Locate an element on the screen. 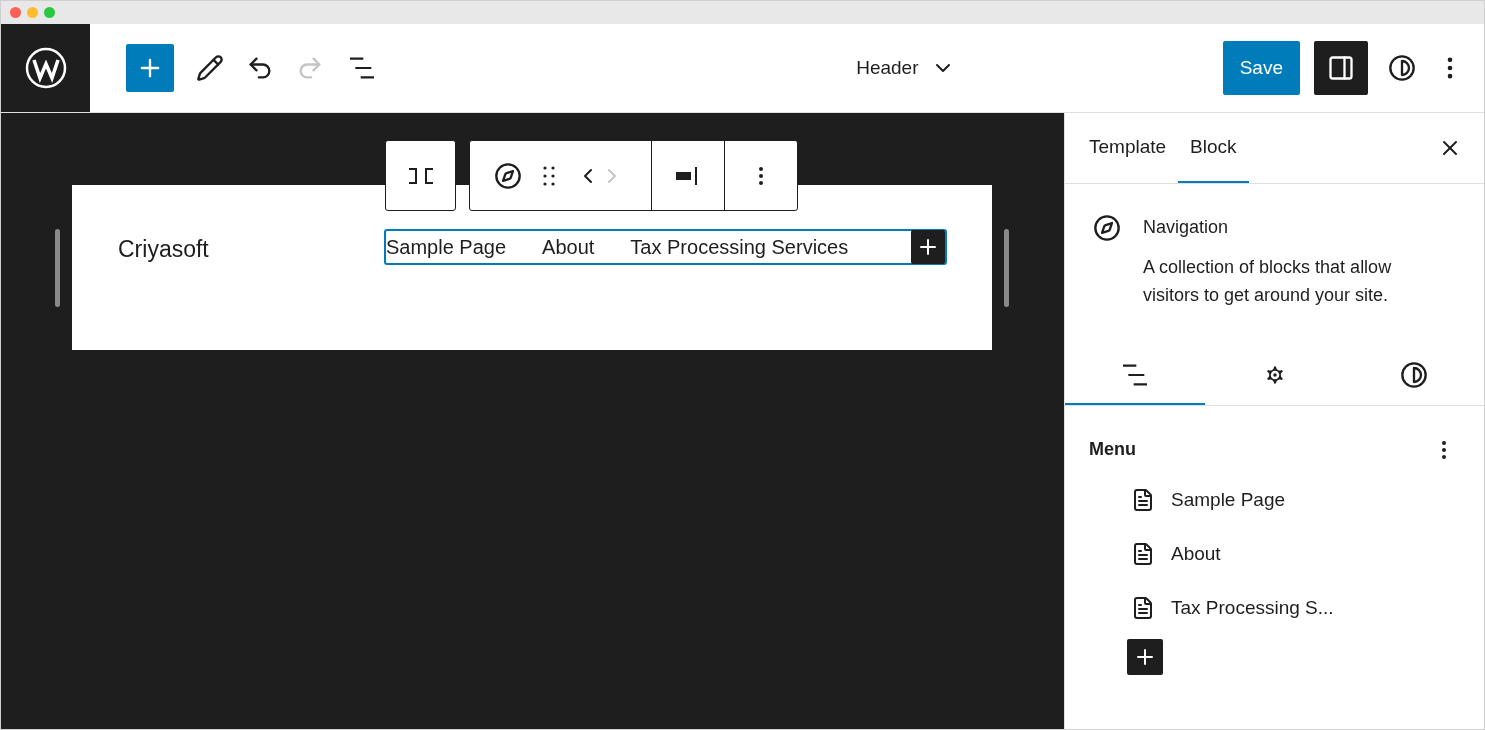 The height and width of the screenshot is (730, 1485). navigation-link: About is located at coordinates (568, 247).